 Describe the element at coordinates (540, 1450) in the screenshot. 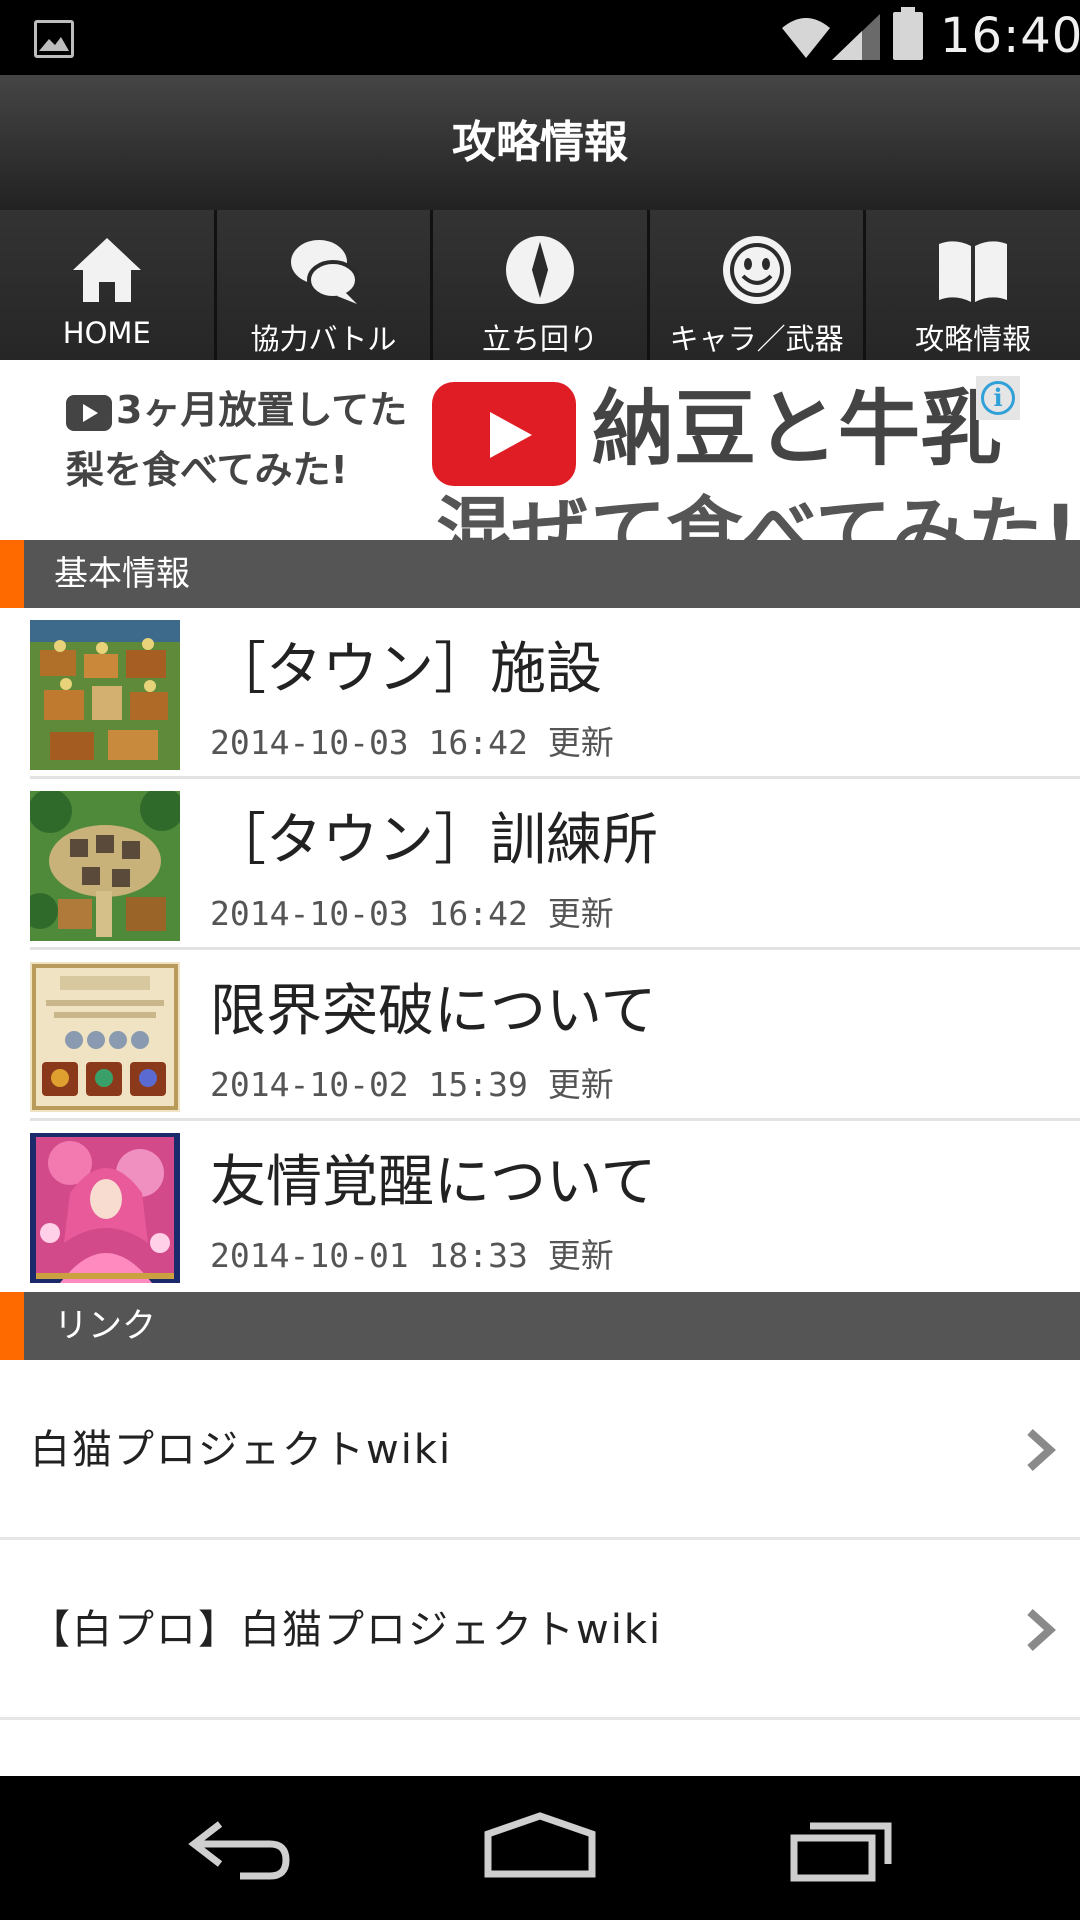

I see `link-item: 白猫プロジェクトwiki` at that location.